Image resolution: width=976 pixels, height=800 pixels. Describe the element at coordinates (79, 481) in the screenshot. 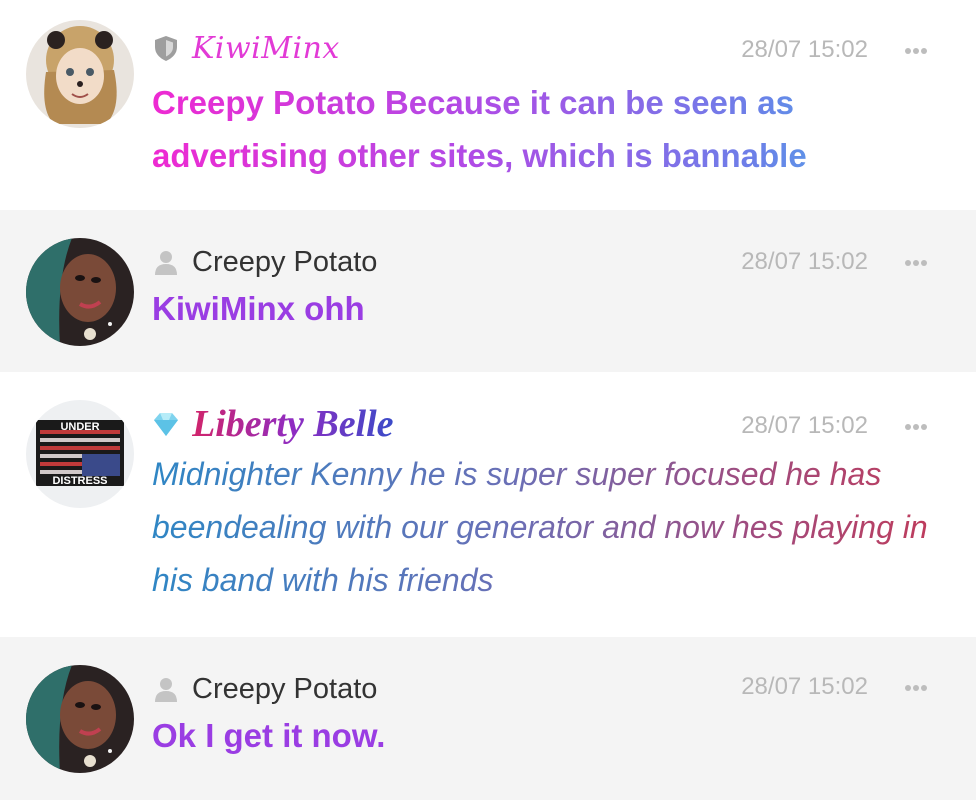

I see `avatar-text-bottom: DISTRESS` at that location.